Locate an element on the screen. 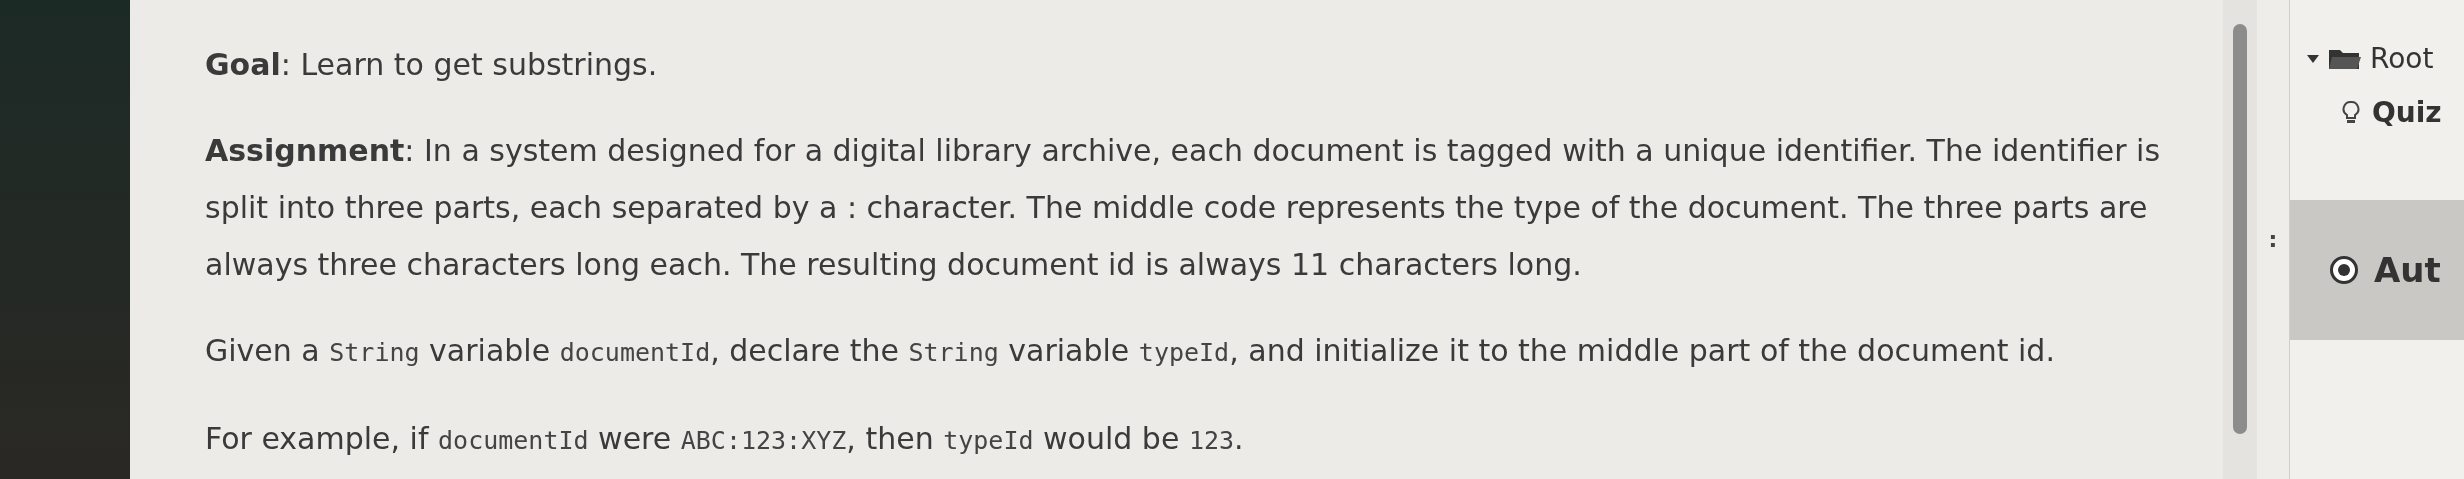 The width and height of the screenshot is (2464, 479). folder-icon is located at coordinates (2345, 59).